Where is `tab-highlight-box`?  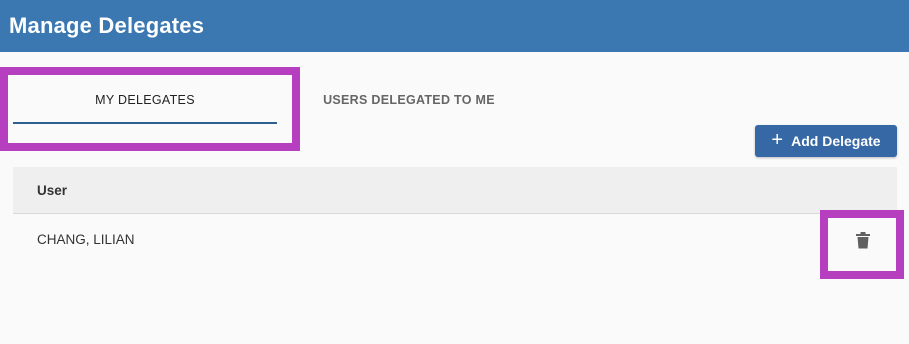
tab-highlight-box is located at coordinates (150, 109).